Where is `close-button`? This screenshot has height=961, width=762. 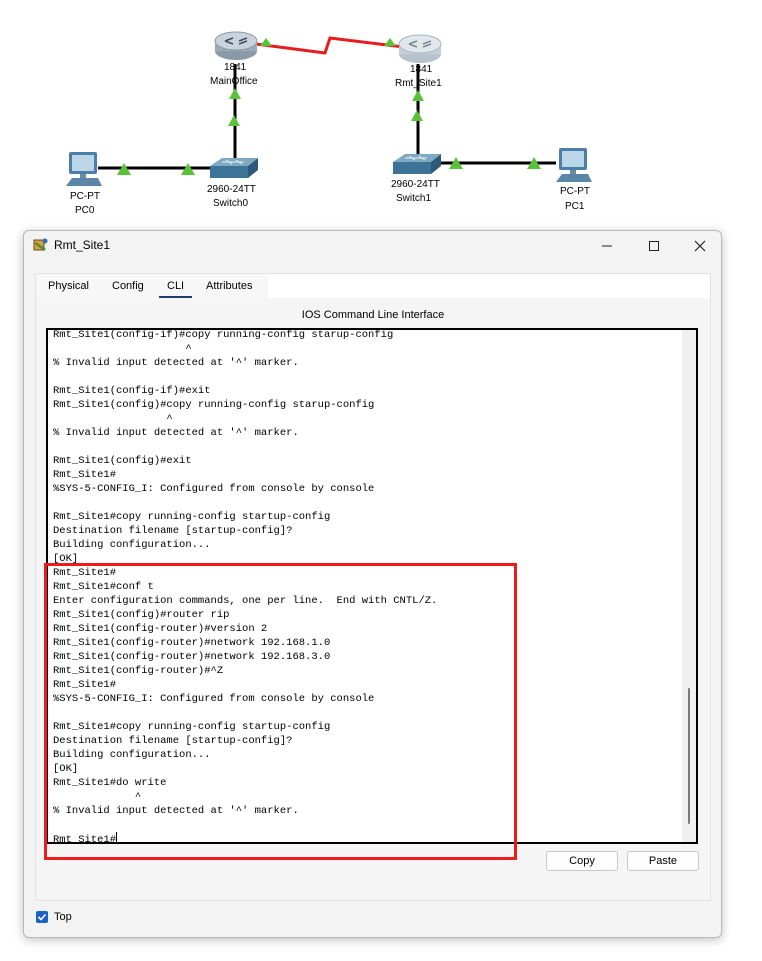 close-button is located at coordinates (700, 246).